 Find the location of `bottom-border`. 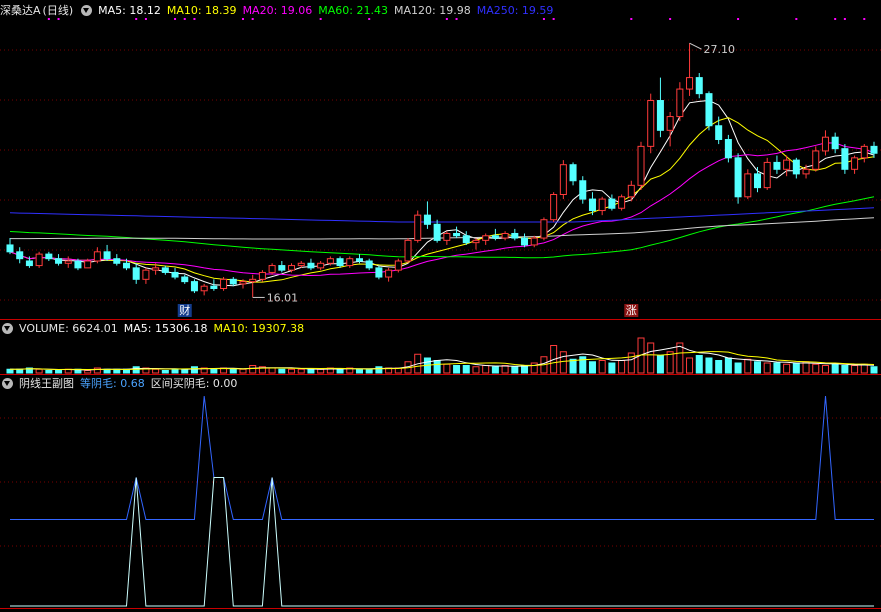

bottom-border is located at coordinates (440, 608).